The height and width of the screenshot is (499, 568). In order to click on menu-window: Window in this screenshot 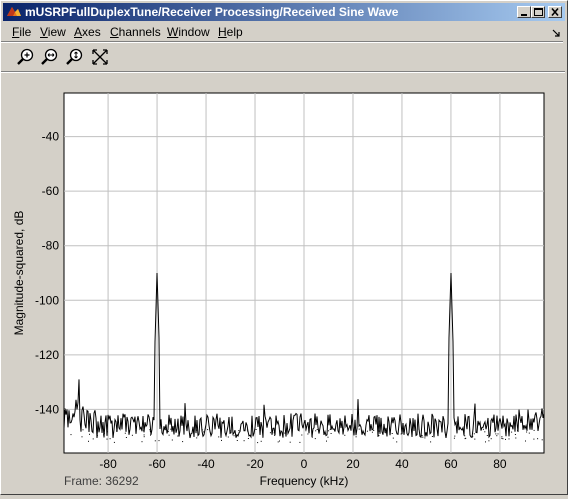, I will do `click(188, 32)`.